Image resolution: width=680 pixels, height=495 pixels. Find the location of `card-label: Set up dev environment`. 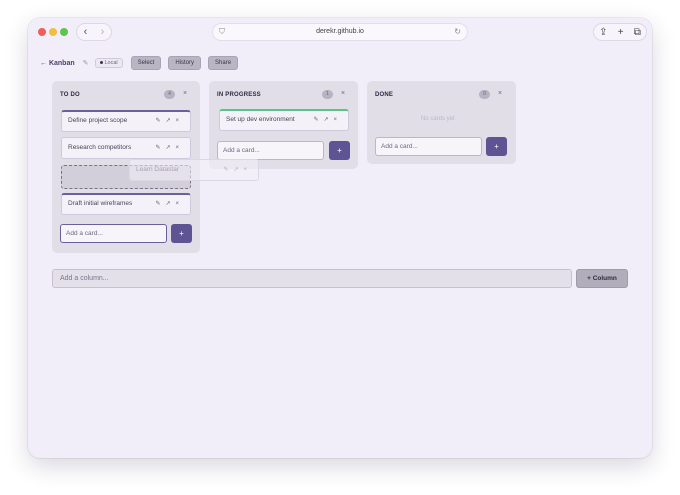

card-label: Set up dev environment is located at coordinates (260, 119).